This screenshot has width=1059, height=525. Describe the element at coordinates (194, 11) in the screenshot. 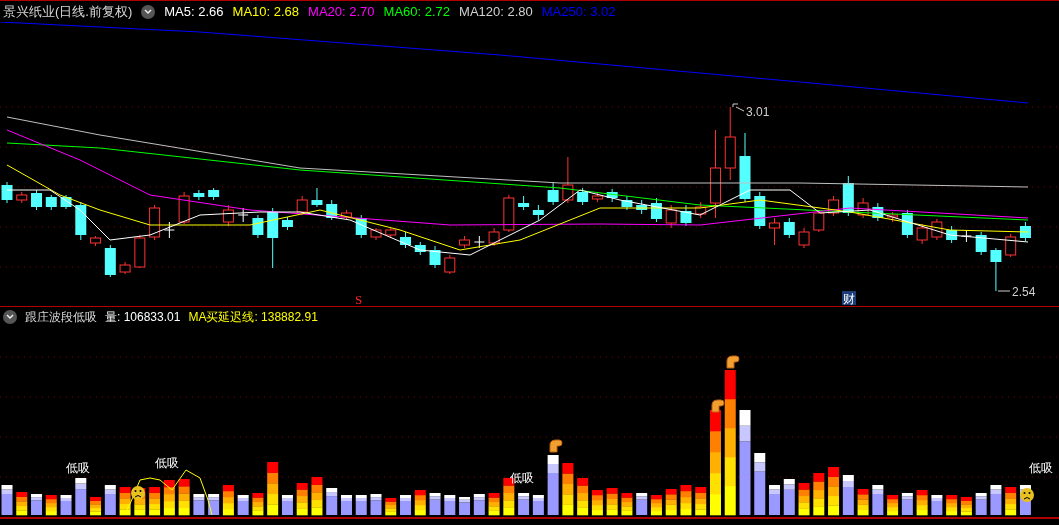

I see `ma-legend-item: MA5: 2.66` at that location.